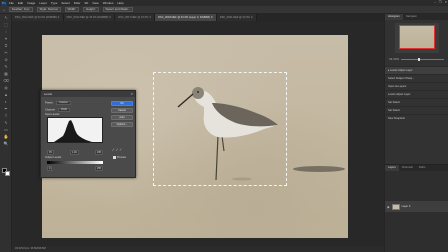 This screenshot has height=252, width=448. What do you see at coordinates (440, 2) in the screenshot?
I see `maximize-icon: ❐` at bounding box center [440, 2].